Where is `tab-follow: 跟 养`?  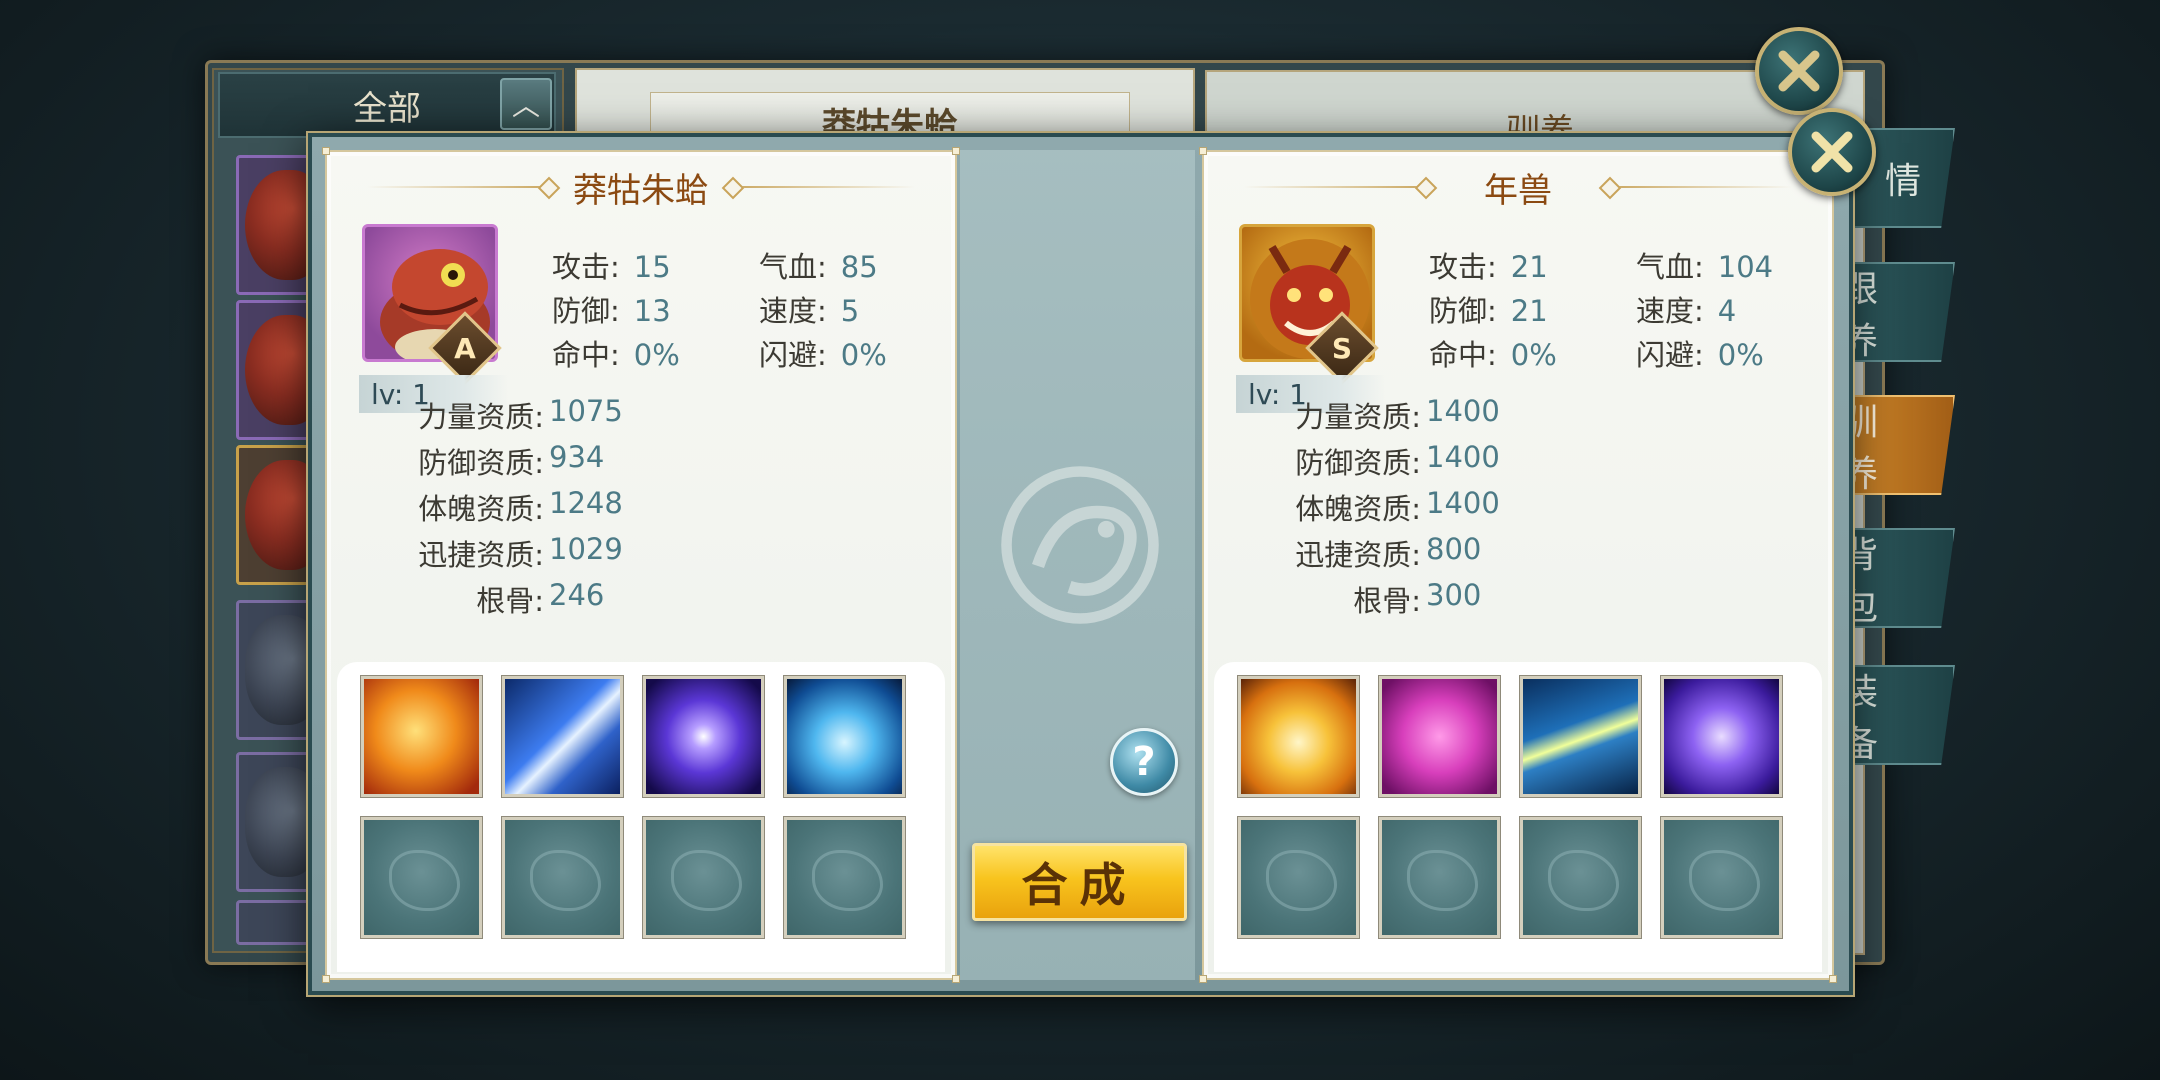 tab-follow: 跟 养 is located at coordinates (1897, 312).